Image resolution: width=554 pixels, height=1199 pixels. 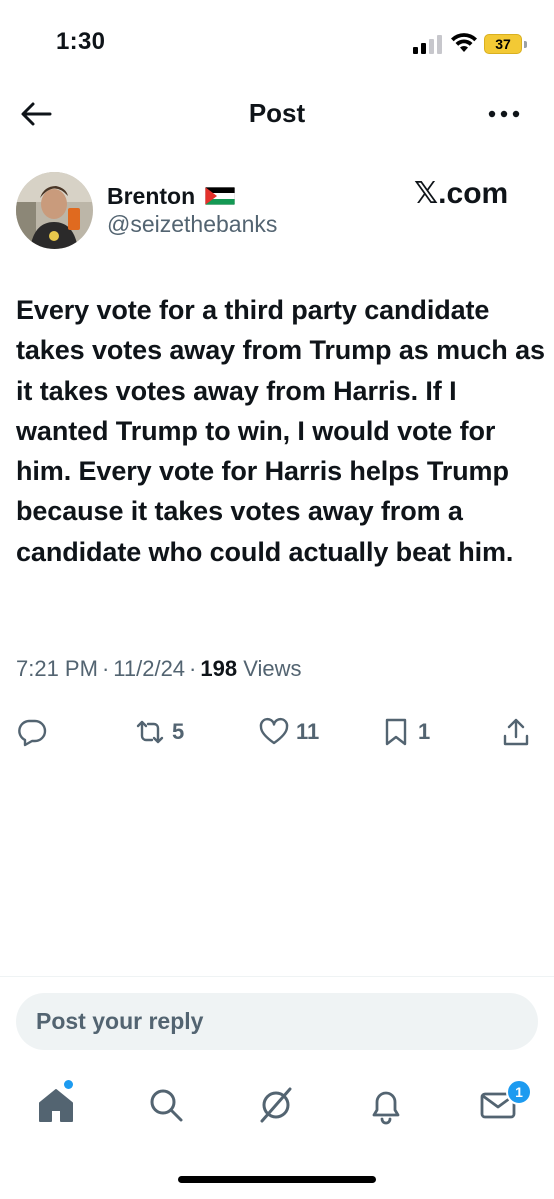 I want to click on bottom-tab-bar, so click(x=277, y=1105).